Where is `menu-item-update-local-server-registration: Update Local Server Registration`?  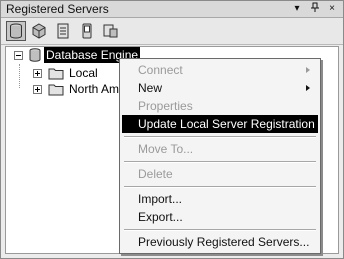
menu-item-update-local-server-registration: Update Local Server Registration is located at coordinates (220, 124).